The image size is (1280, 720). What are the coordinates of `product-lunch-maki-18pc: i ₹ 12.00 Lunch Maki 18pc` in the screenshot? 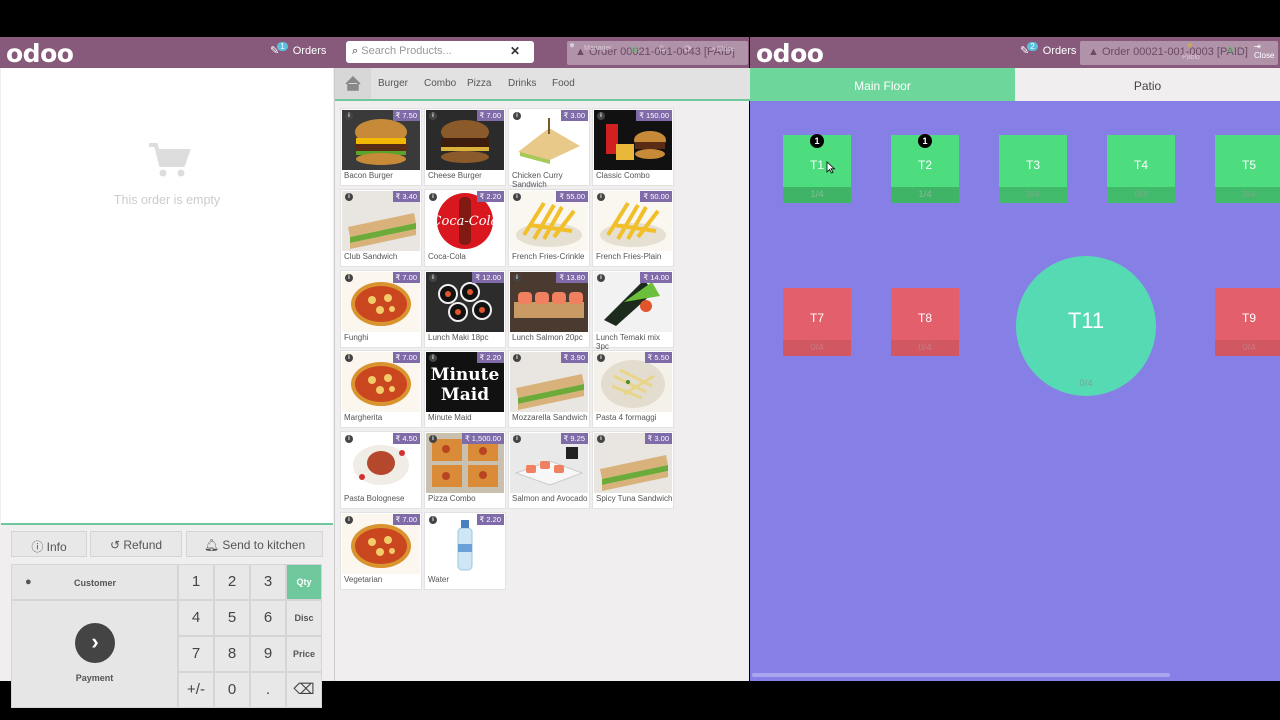 It's located at (465, 309).